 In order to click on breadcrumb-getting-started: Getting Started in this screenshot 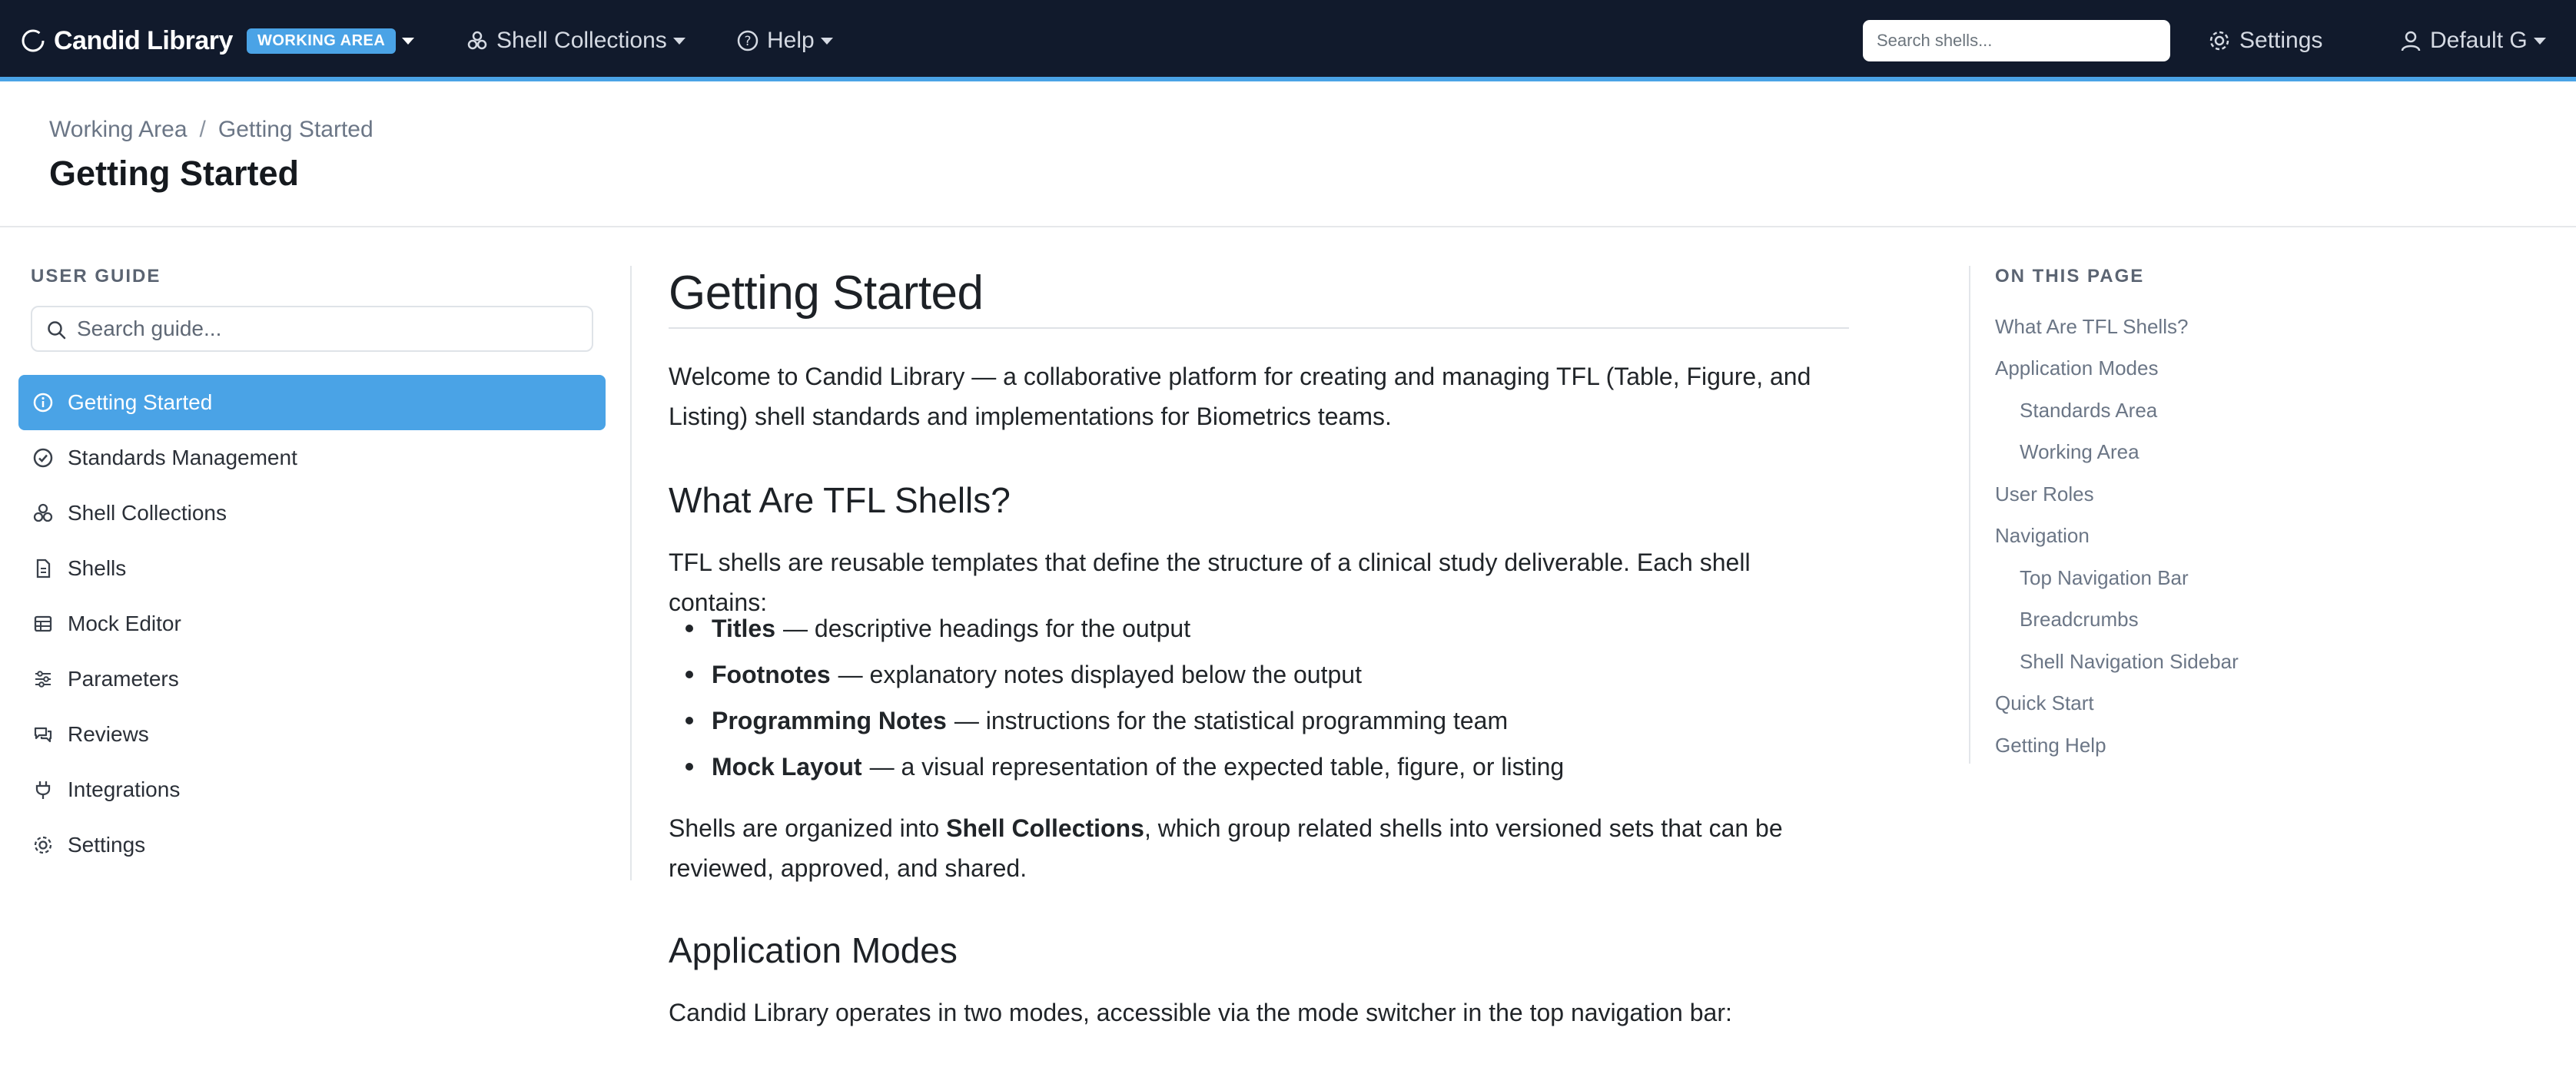, I will do `click(295, 130)`.